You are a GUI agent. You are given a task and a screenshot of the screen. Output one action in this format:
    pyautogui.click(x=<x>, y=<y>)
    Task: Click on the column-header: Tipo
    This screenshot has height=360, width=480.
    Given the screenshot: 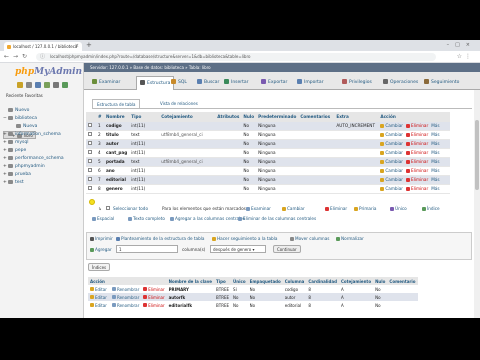 What is the action you would take?
    pyautogui.click(x=144, y=117)
    